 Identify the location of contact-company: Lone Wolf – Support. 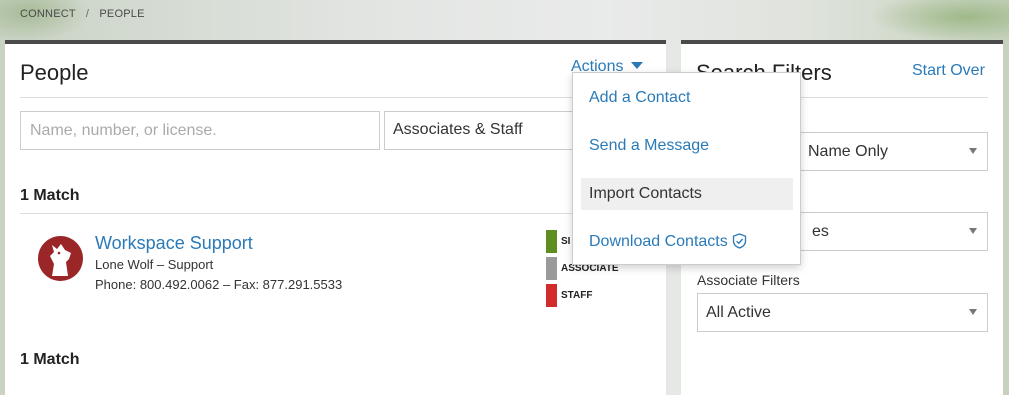
(154, 264).